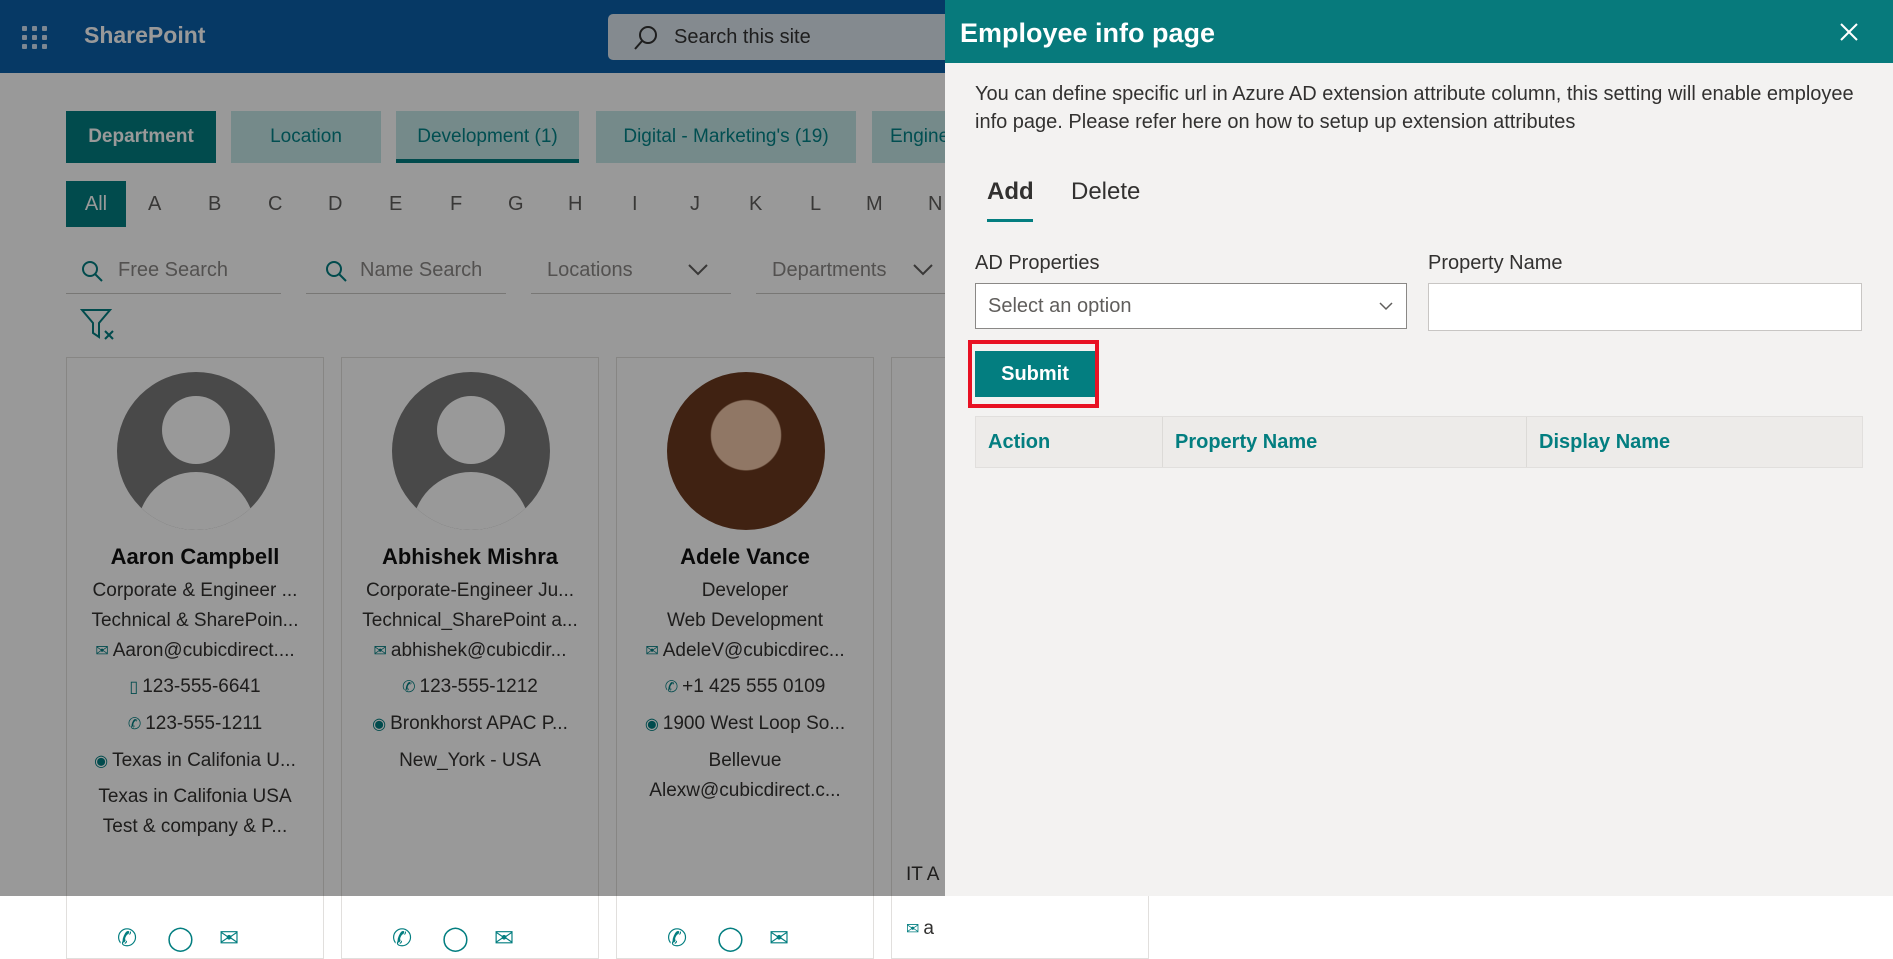 This screenshot has width=1893, height=959. Describe the element at coordinates (1694, 442) in the screenshot. I see `column-header-display-name: Display Name` at that location.